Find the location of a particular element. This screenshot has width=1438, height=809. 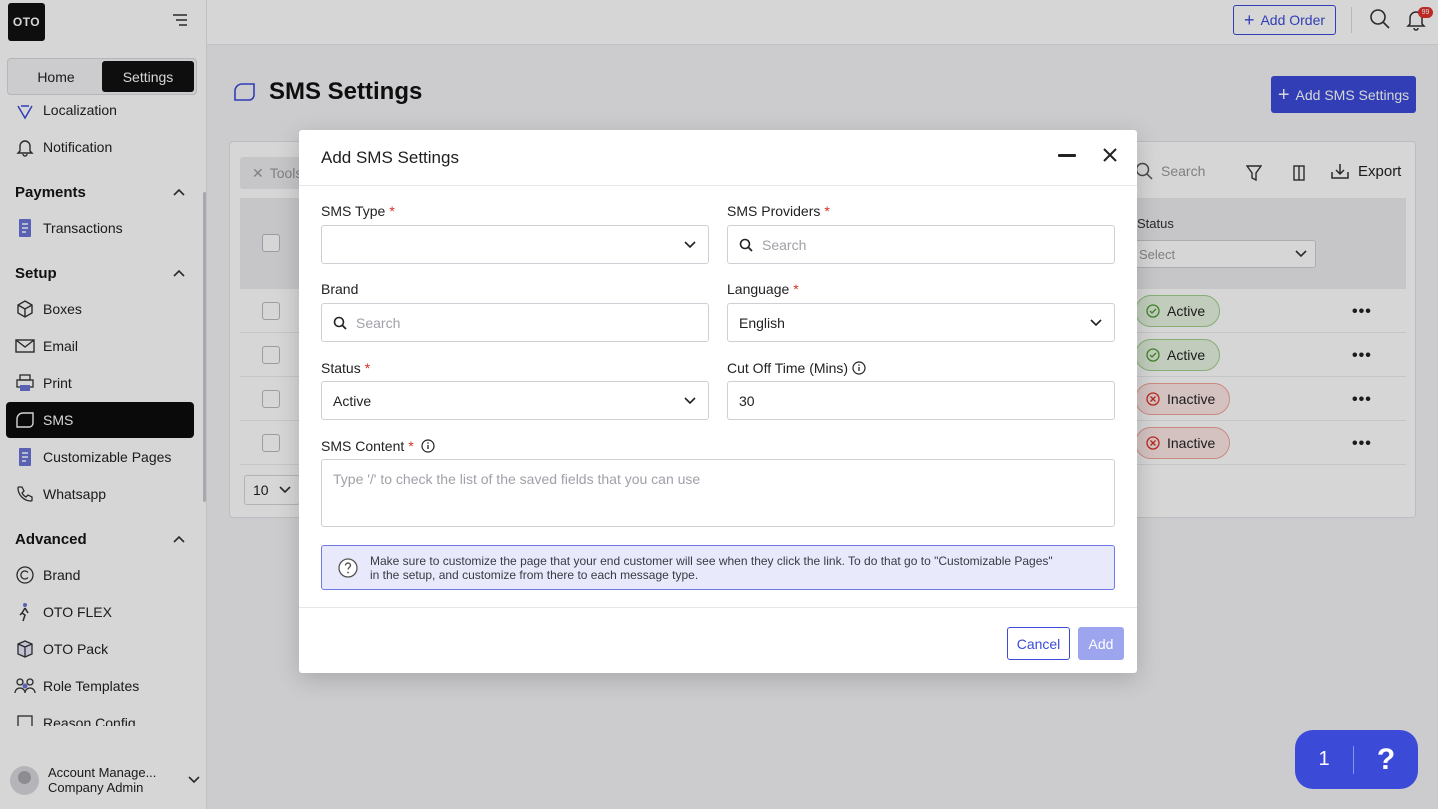

label-text: Brand is located at coordinates (340, 289).